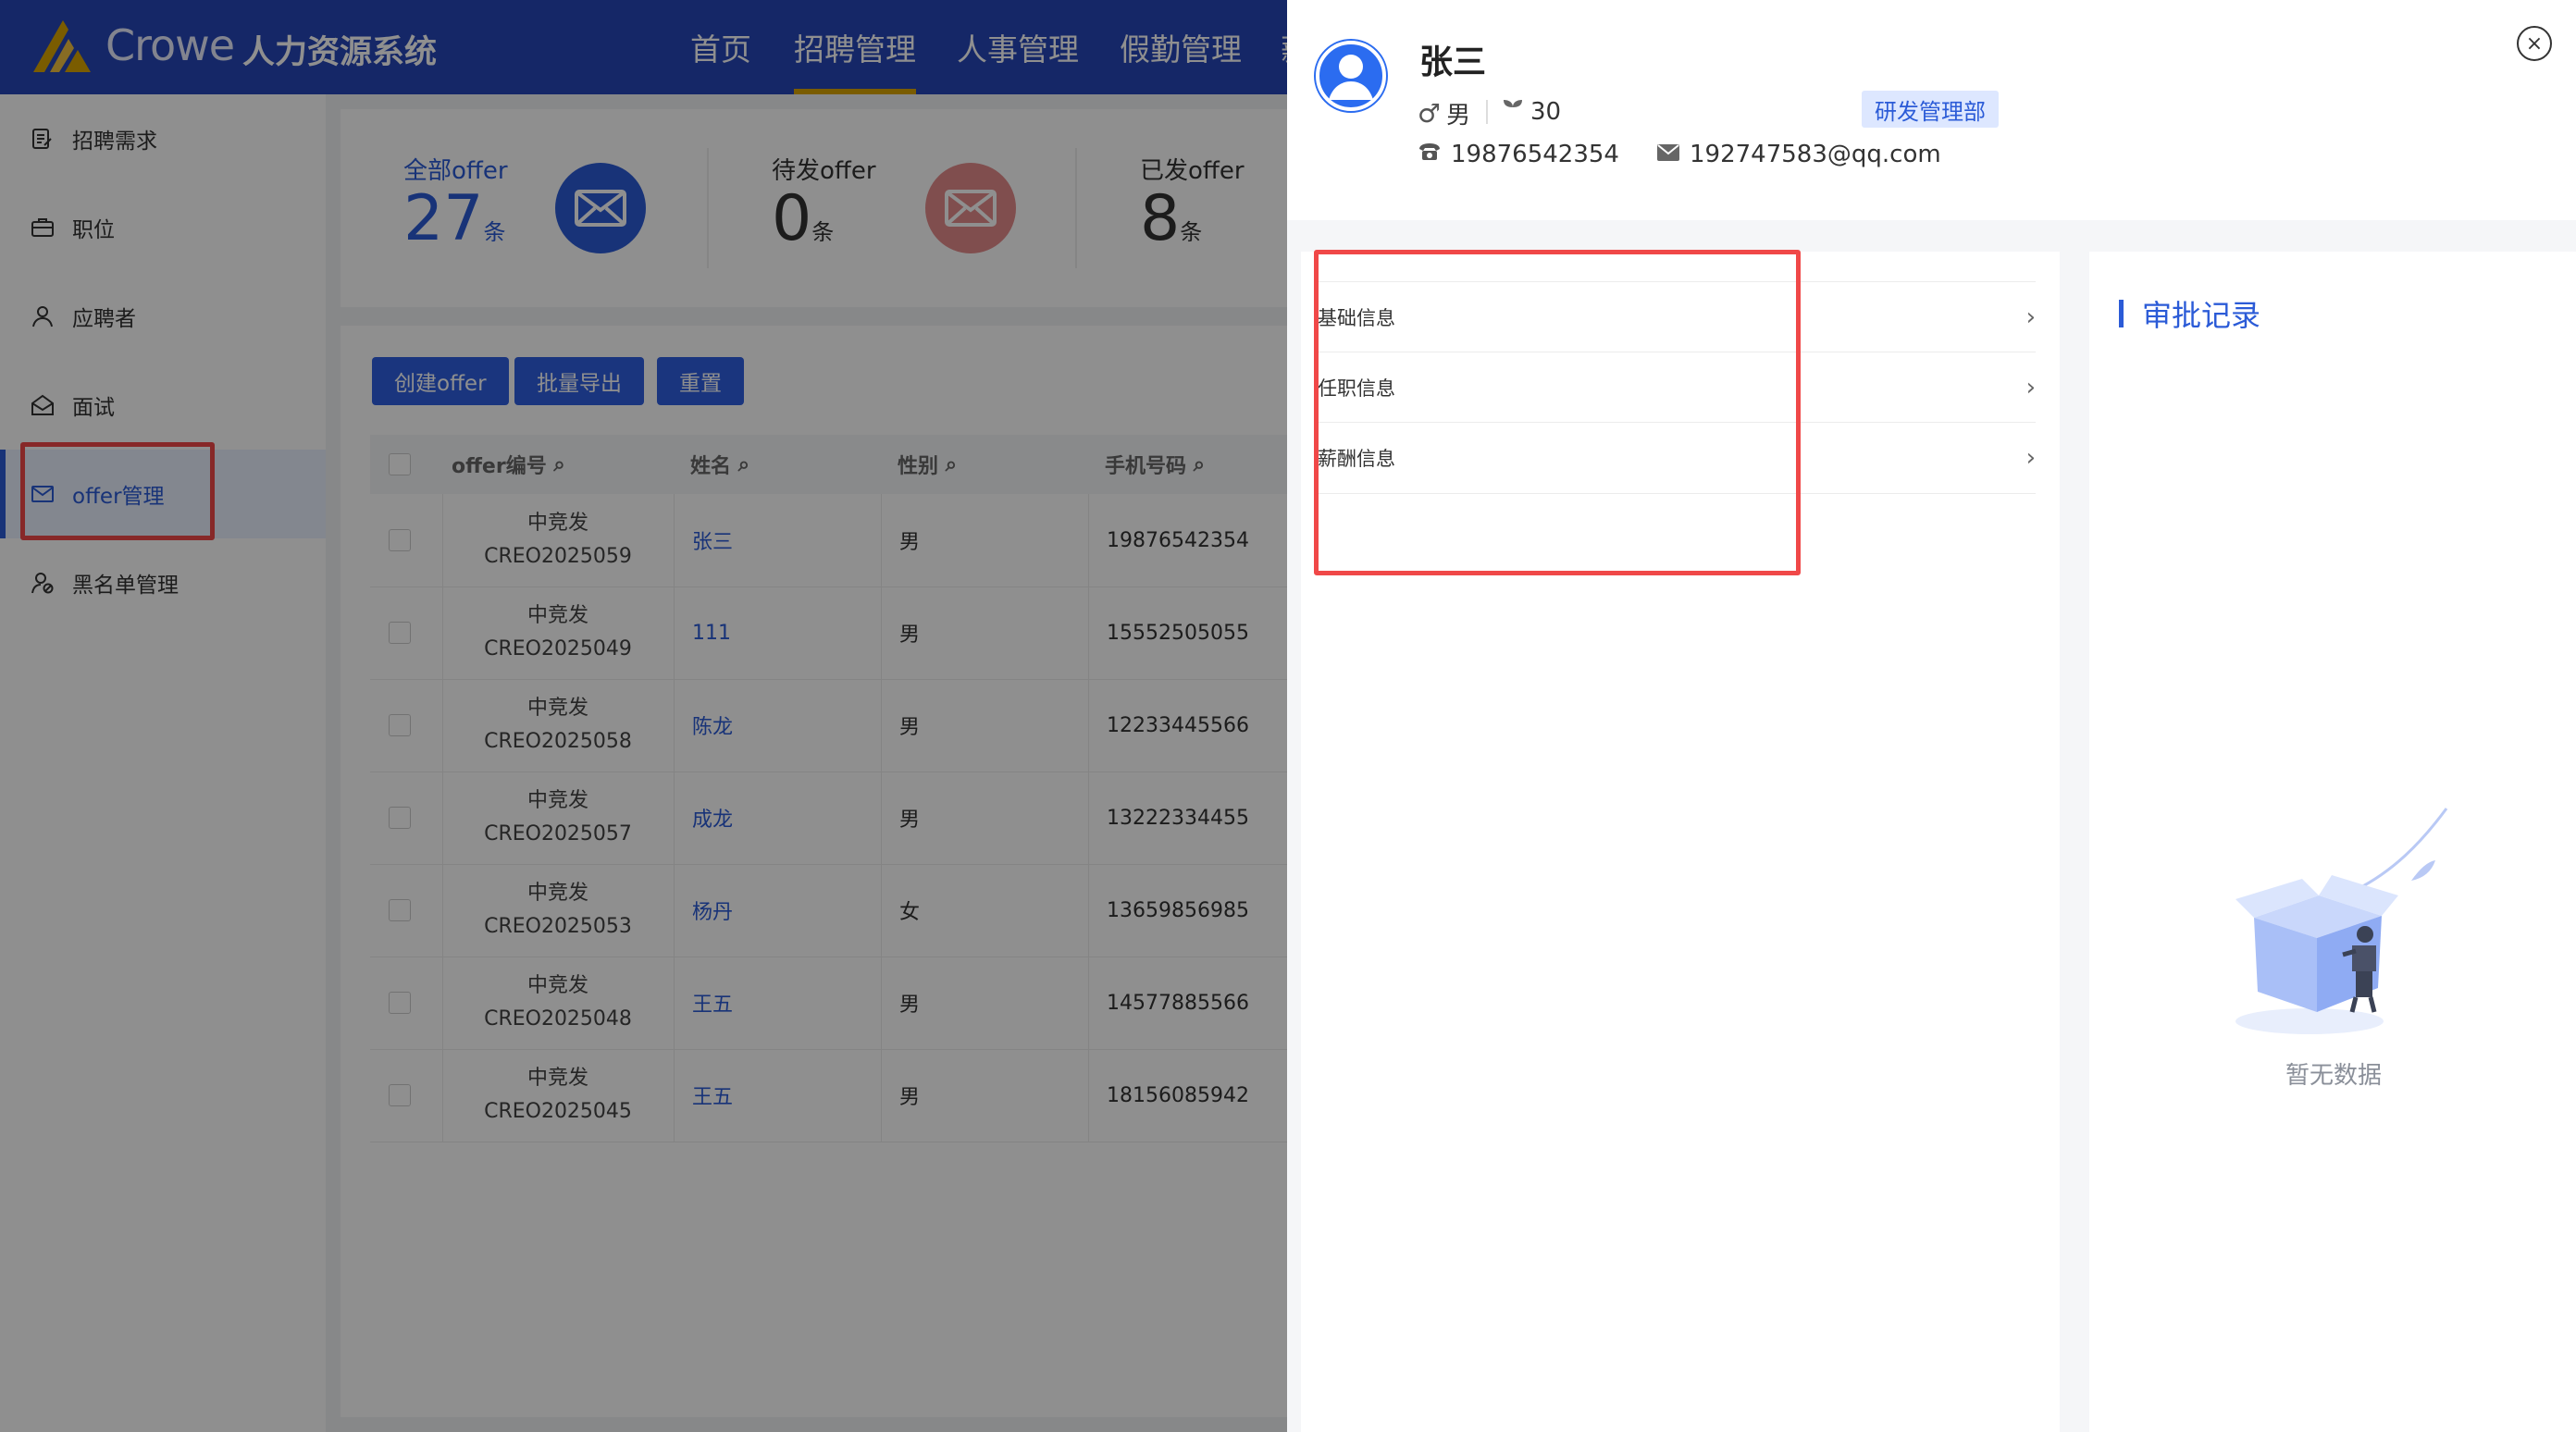  Describe the element at coordinates (2341, 921) in the screenshot. I see `empty-box-illustration` at that location.